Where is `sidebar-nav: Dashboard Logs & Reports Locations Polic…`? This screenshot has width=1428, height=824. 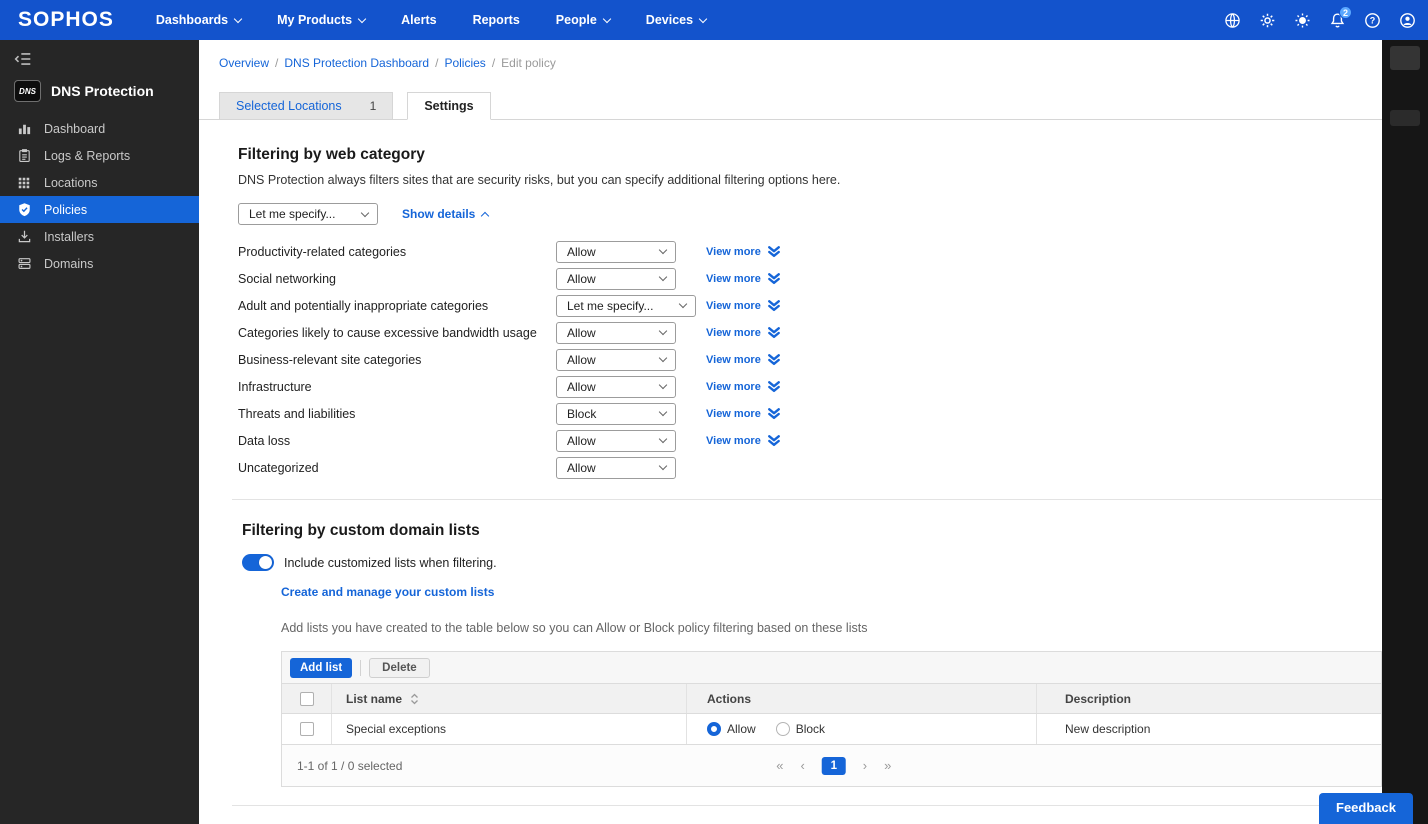 sidebar-nav: Dashboard Logs & Reports Locations Polic… is located at coordinates (99, 196).